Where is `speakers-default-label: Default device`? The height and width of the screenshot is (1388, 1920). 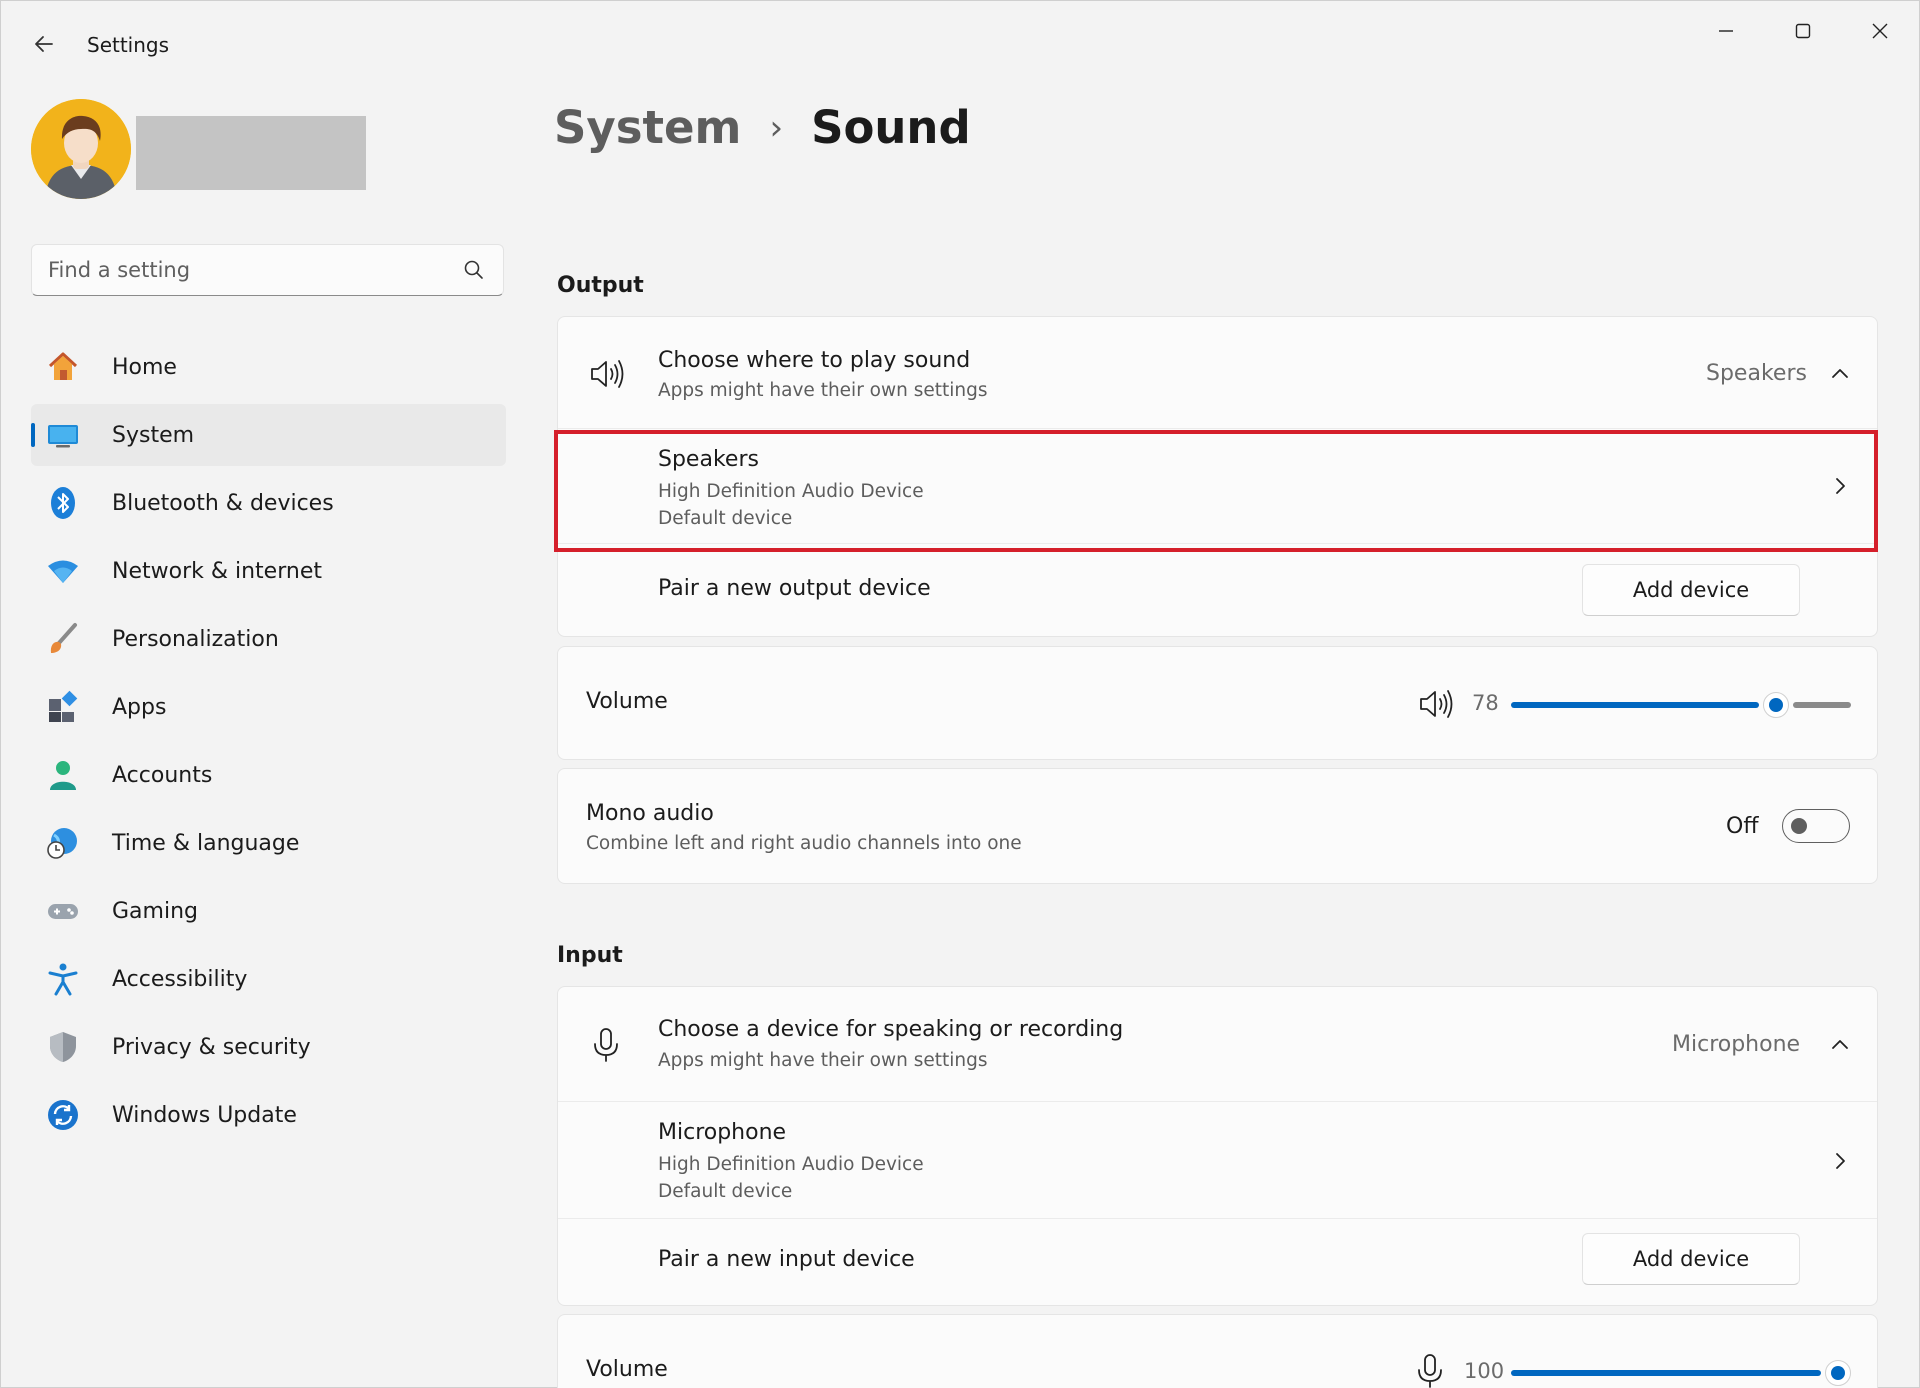 speakers-default-label: Default device is located at coordinates (725, 518).